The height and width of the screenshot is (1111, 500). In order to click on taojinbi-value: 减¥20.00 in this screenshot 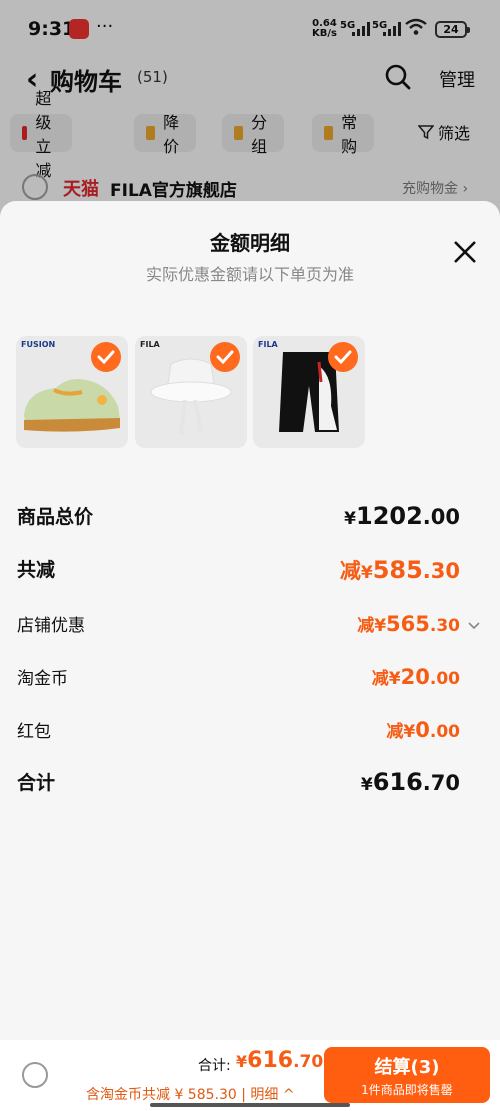, I will do `click(415, 677)`.